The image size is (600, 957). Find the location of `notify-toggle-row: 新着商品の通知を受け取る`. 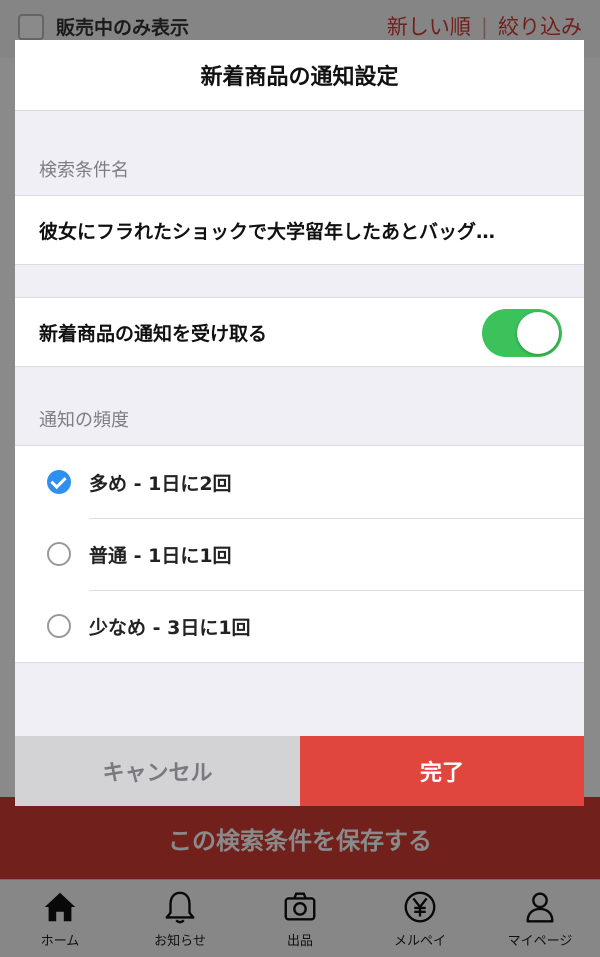

notify-toggle-row: 新着商品の通知を受け取る is located at coordinates (299, 332).